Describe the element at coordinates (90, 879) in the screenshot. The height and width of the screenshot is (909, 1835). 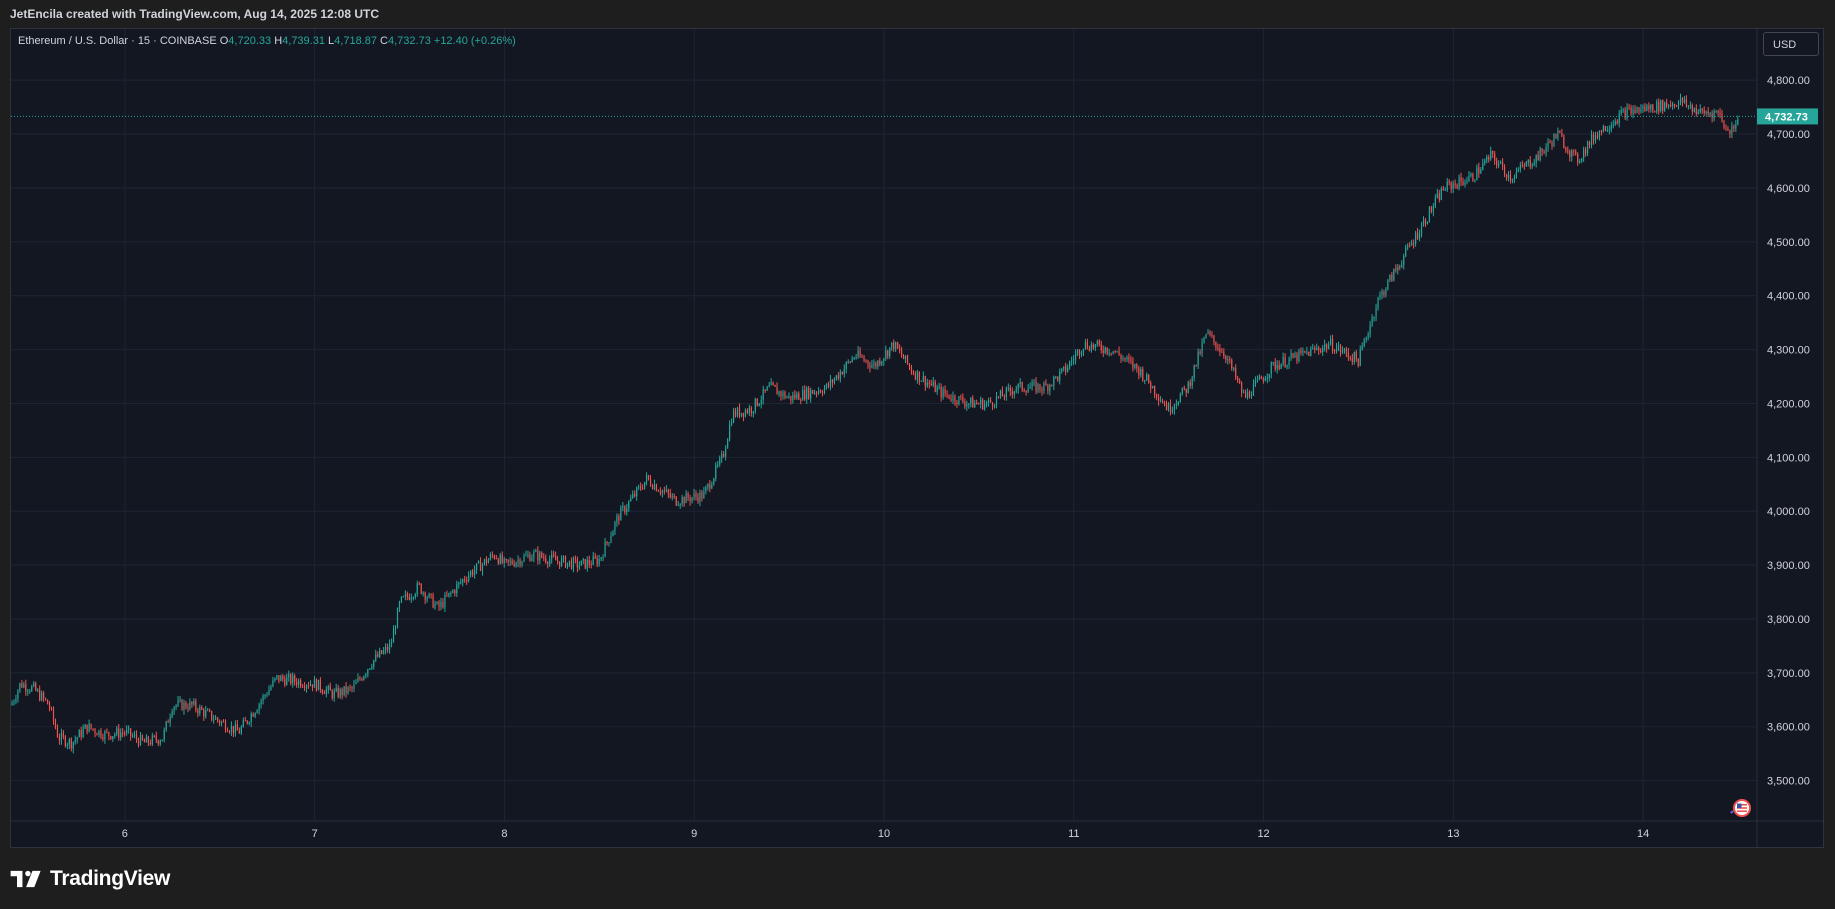
I see `tradingview-brand: TradingView` at that location.